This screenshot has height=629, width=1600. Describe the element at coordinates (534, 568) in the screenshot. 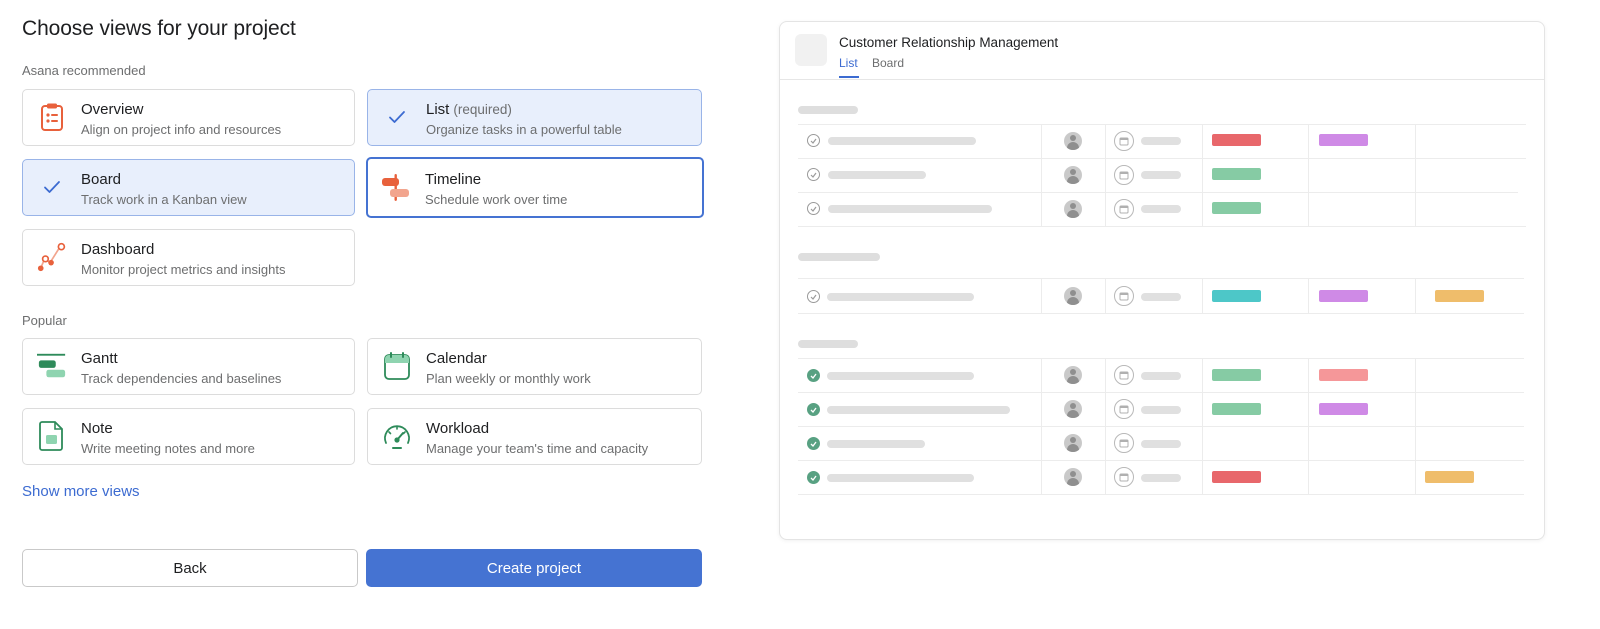

I see `create-project-button: Create project` at that location.